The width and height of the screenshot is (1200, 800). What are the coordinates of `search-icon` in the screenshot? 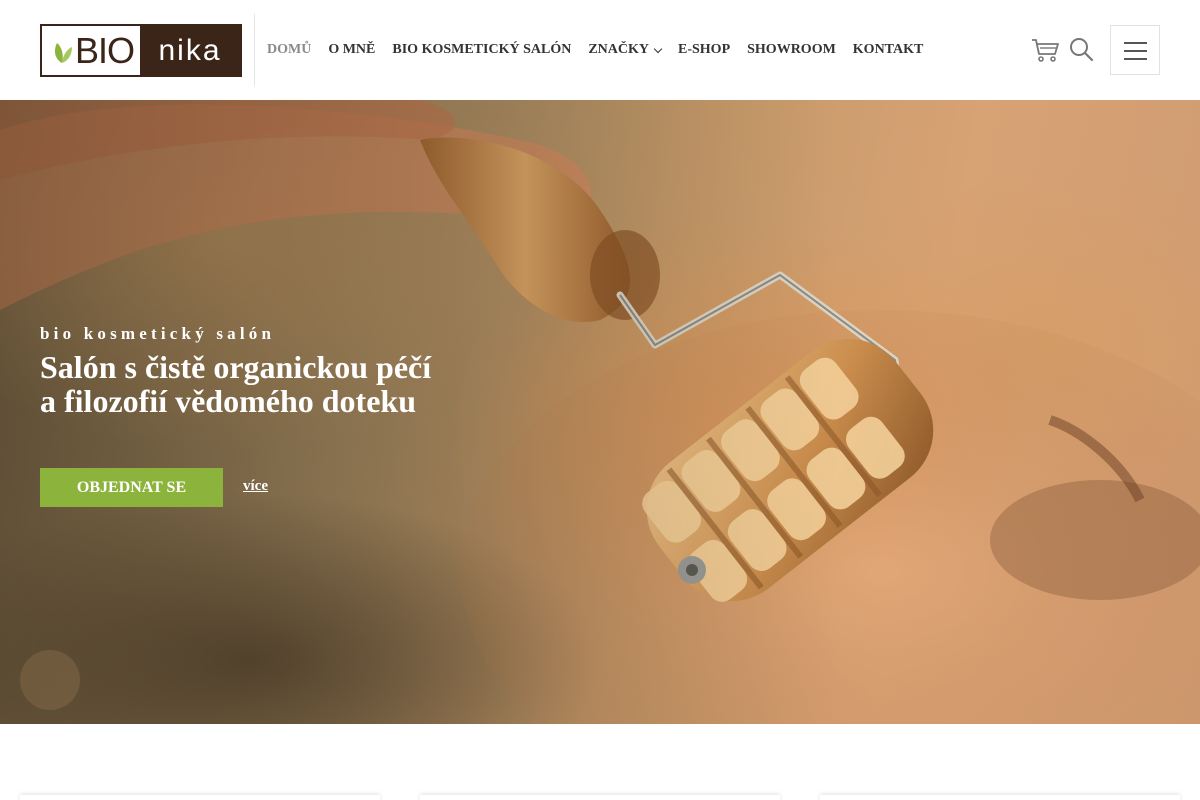 It's located at (1081, 49).